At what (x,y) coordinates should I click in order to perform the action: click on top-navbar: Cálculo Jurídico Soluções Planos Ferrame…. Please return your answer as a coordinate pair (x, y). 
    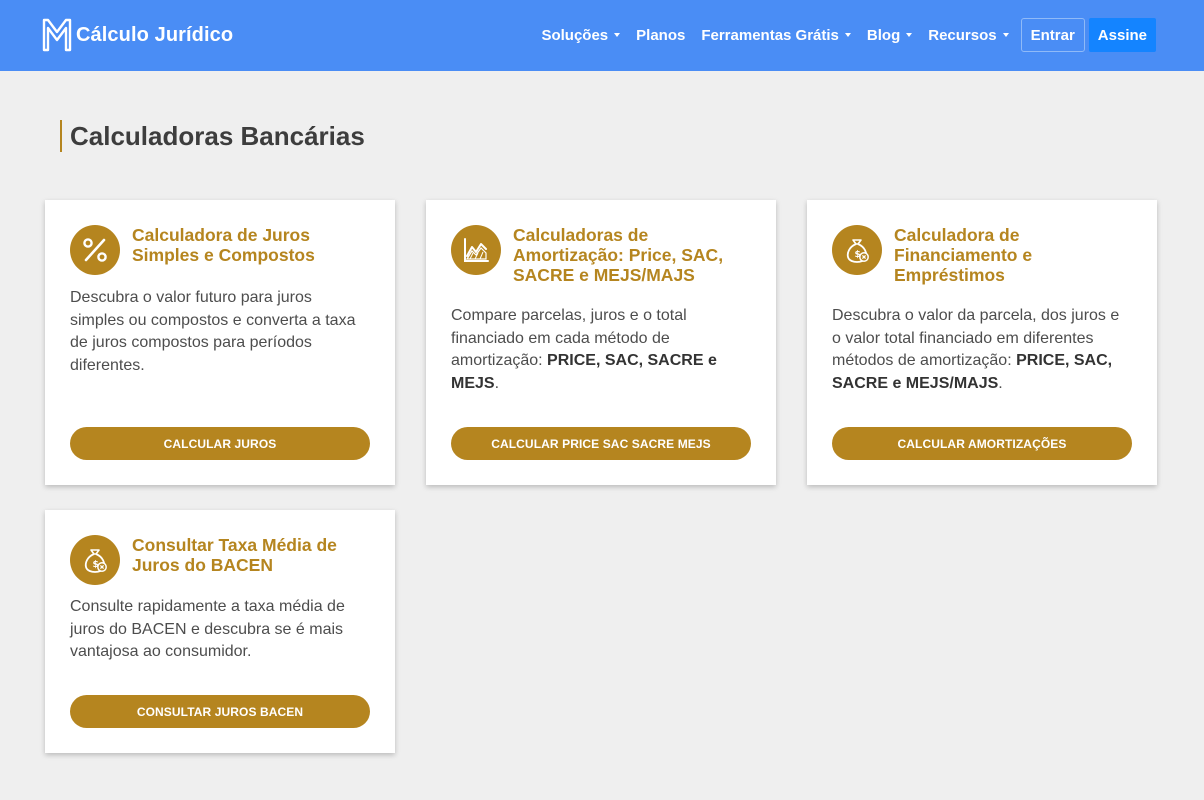
    Looking at the image, I should click on (602, 35).